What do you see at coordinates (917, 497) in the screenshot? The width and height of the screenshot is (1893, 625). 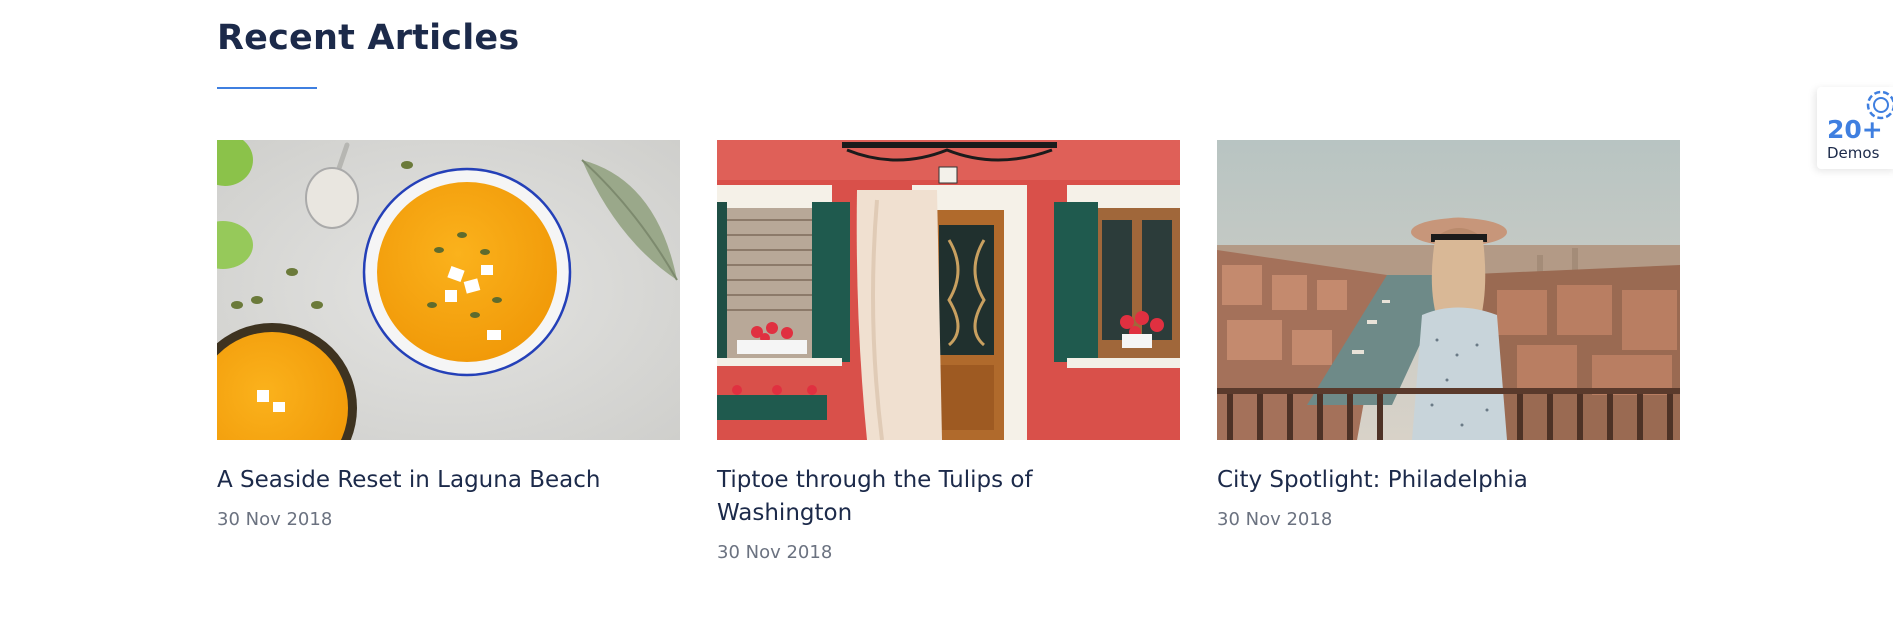 I see `article-title: Tiptoe through the Tulips of Washington` at bounding box center [917, 497].